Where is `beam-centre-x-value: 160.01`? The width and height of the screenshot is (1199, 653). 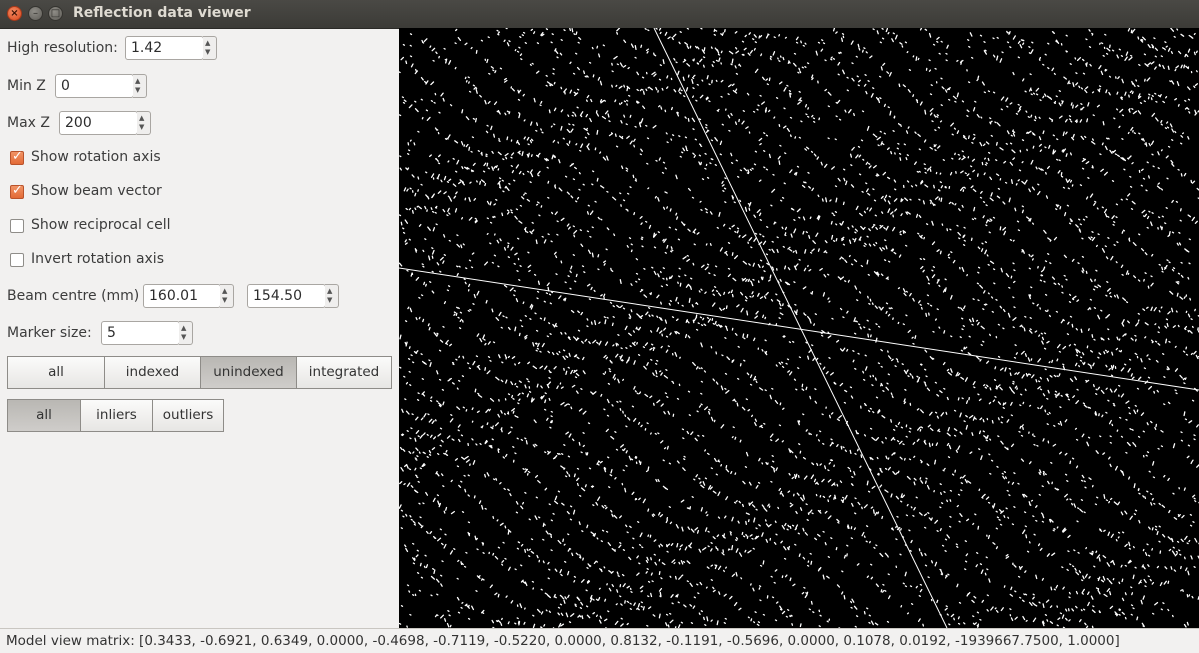 beam-centre-x-value: 160.01 is located at coordinates (173, 296).